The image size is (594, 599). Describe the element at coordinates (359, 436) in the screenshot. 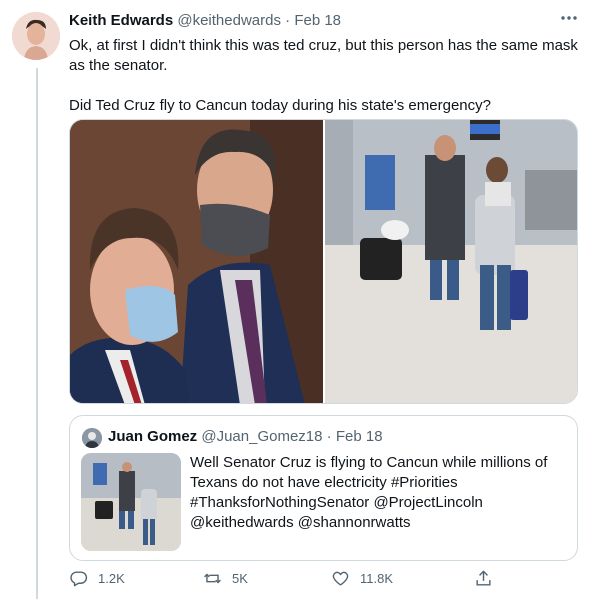

I see `quote-date: Feb 18` at that location.